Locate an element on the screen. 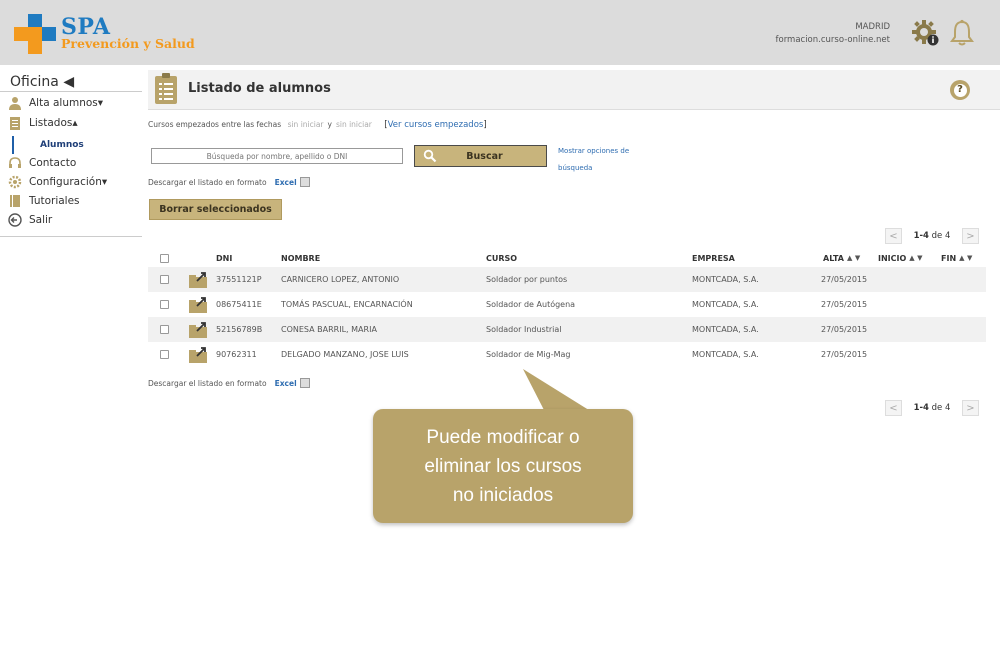  sidebar-item-alumnos: Alumnos is located at coordinates (48, 145).